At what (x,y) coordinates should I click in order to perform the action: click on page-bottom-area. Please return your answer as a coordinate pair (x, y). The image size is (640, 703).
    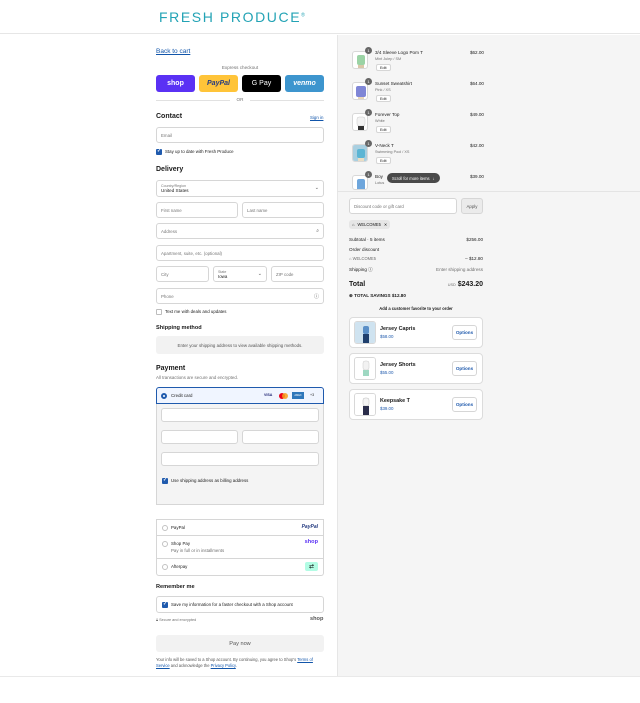
    Looking at the image, I should click on (320, 689).